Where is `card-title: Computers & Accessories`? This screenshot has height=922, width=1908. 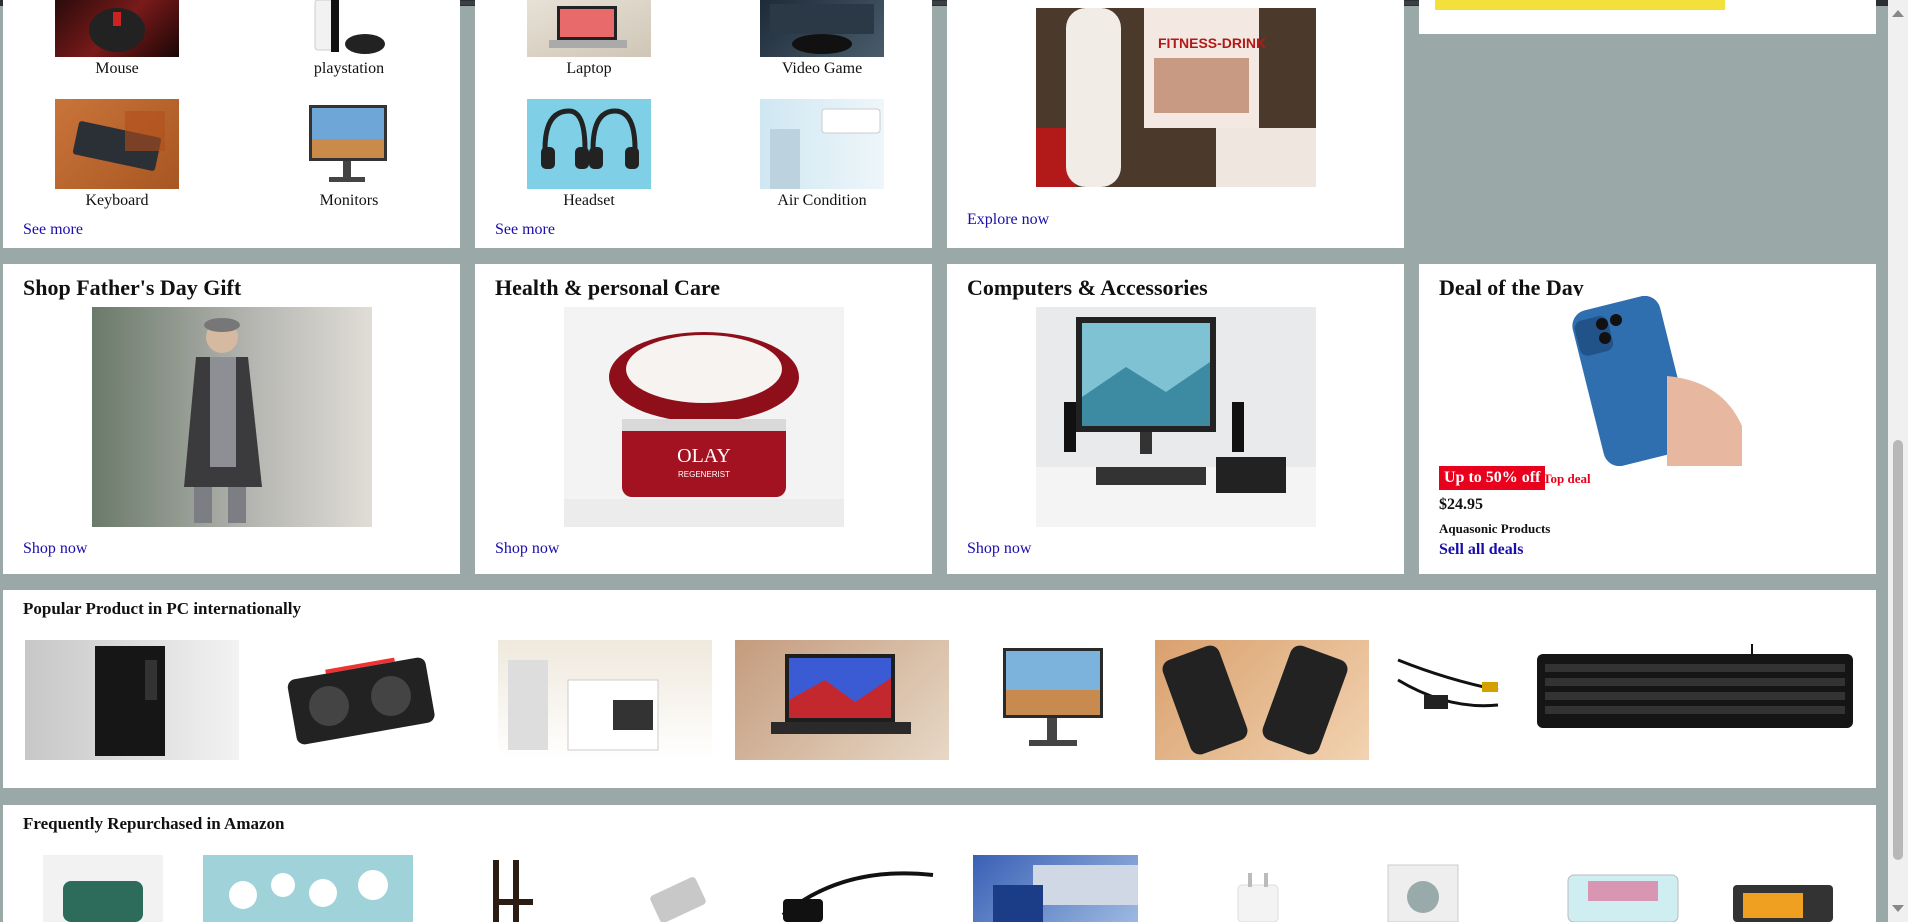 card-title: Computers & Accessories is located at coordinates (1087, 287).